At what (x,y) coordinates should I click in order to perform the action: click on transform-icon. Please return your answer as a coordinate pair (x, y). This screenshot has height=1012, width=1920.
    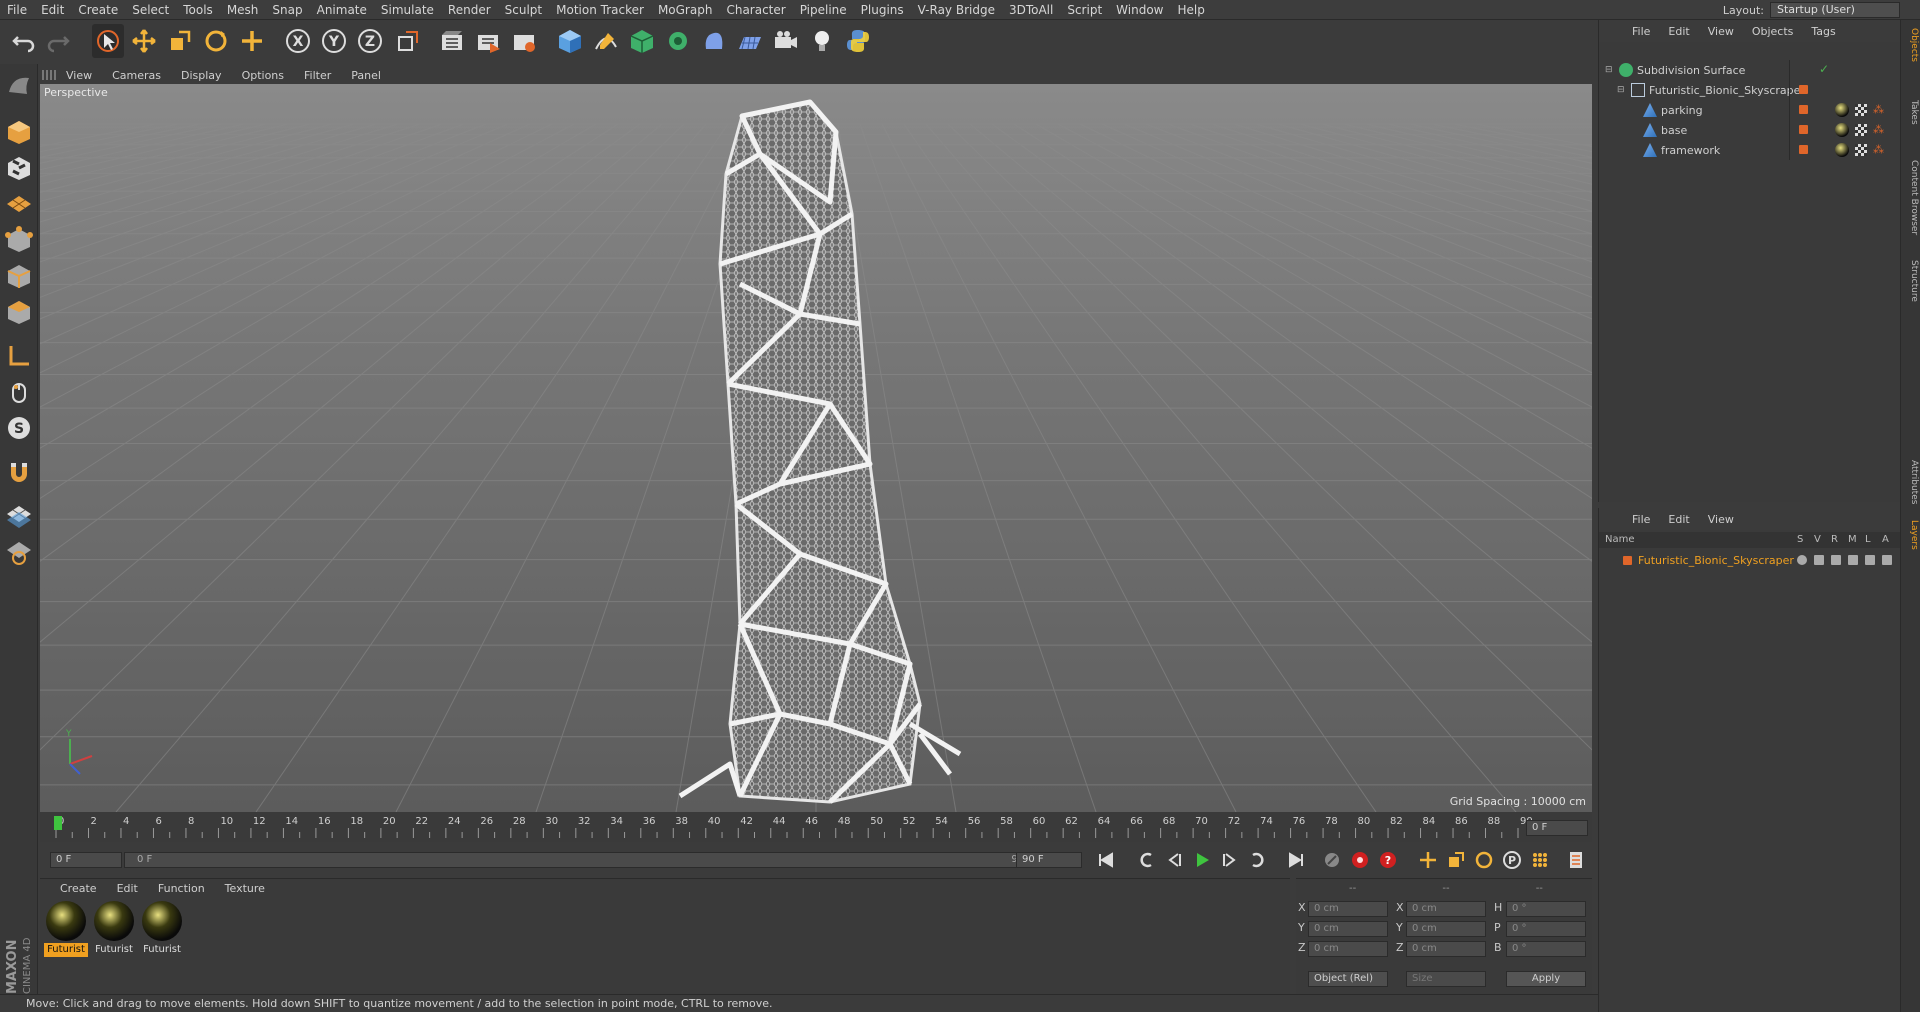
    Looking at the image, I should click on (252, 41).